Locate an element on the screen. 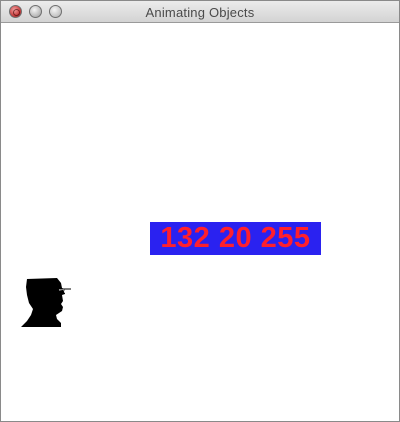  head-silhouette-icon is located at coordinates (47, 302).